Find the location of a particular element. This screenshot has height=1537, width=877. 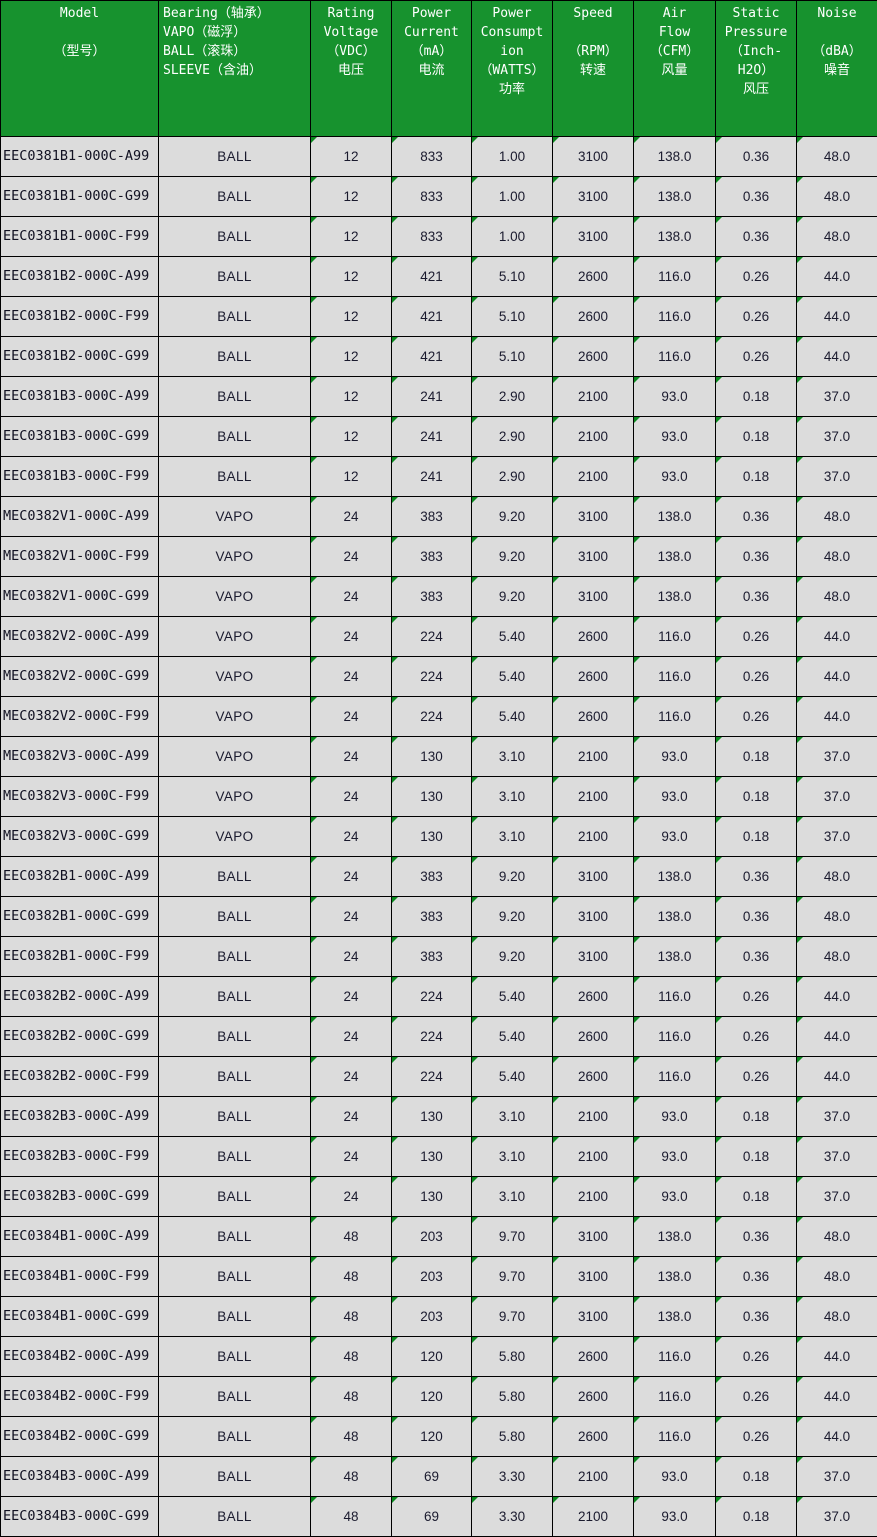

cell-speed: 3100 is located at coordinates (593, 877).